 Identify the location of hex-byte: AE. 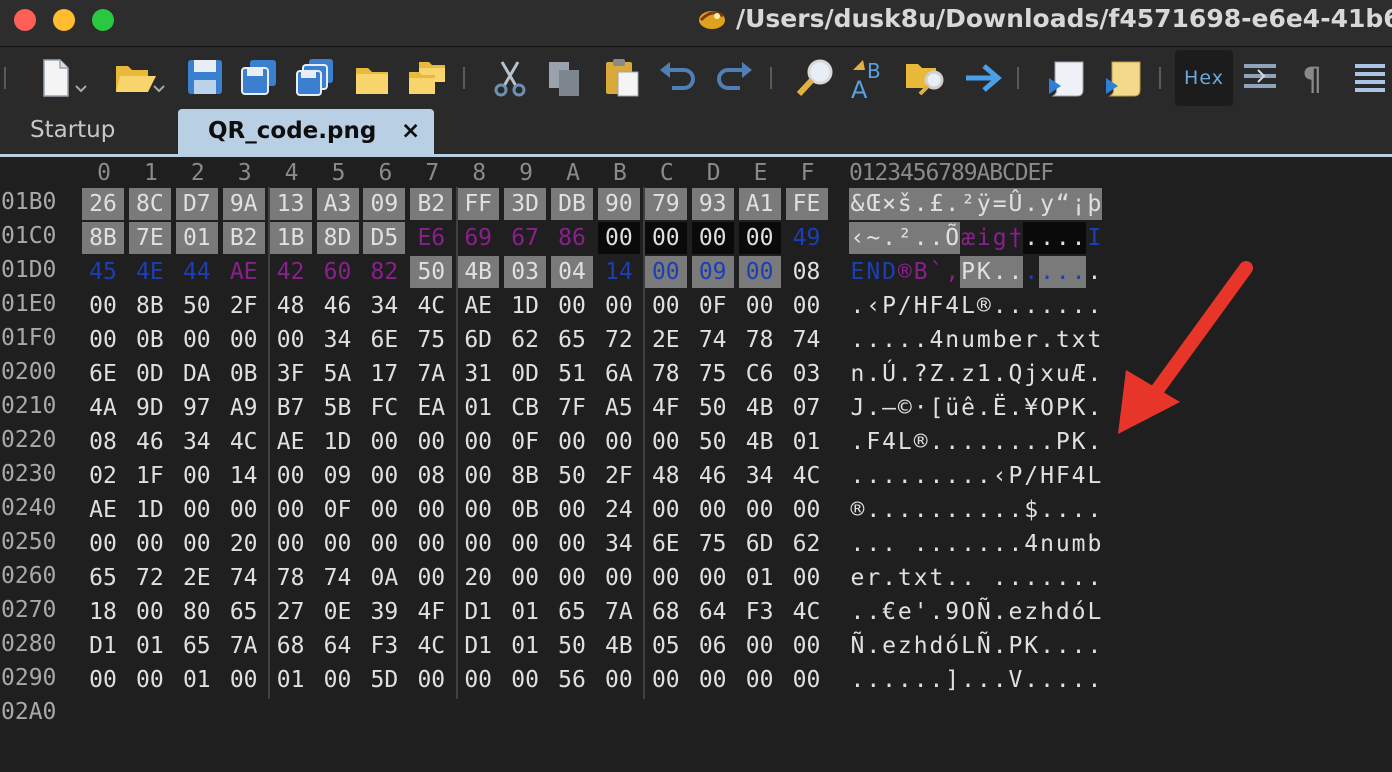
(103, 510).